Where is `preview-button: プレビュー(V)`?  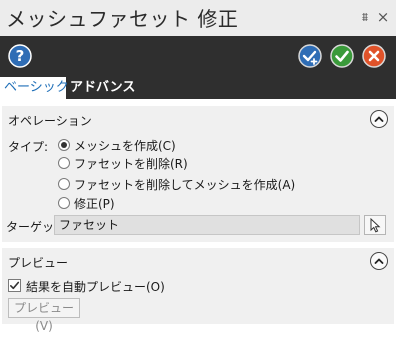 preview-button: プレビュー(V) is located at coordinates (44, 315).